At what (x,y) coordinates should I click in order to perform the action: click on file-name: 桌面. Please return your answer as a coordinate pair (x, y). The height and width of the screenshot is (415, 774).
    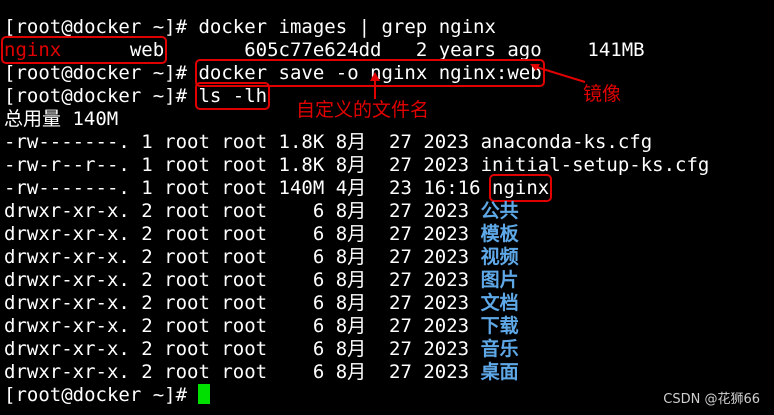
    Looking at the image, I should click on (499, 372).